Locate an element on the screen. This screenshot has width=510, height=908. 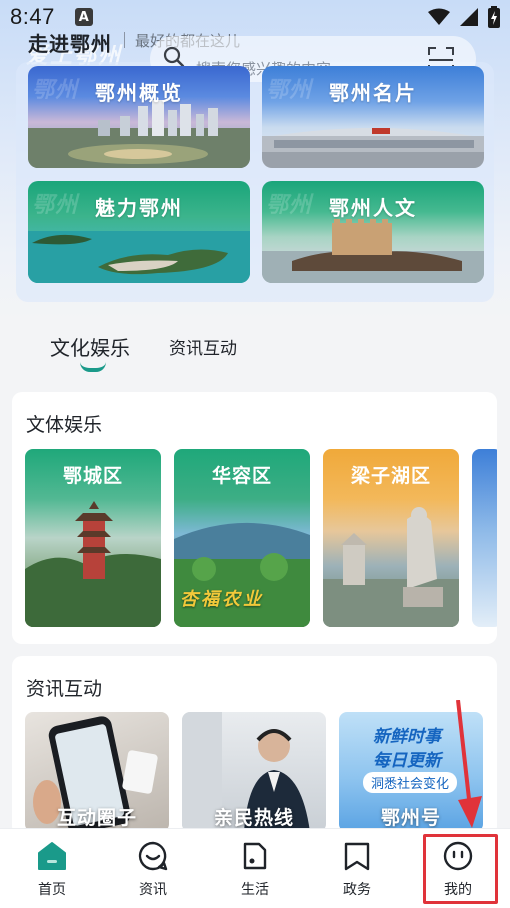
news-card-label: 互动圈子 is located at coordinates (96, 818).